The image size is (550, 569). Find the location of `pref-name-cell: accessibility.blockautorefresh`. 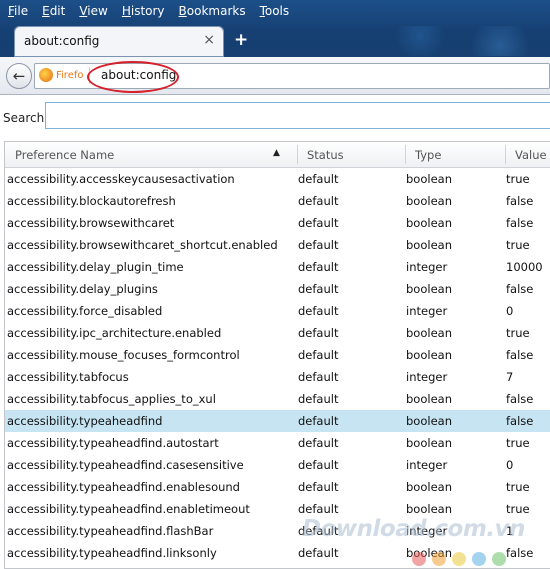

pref-name-cell: accessibility.blockautorefresh is located at coordinates (91, 201).